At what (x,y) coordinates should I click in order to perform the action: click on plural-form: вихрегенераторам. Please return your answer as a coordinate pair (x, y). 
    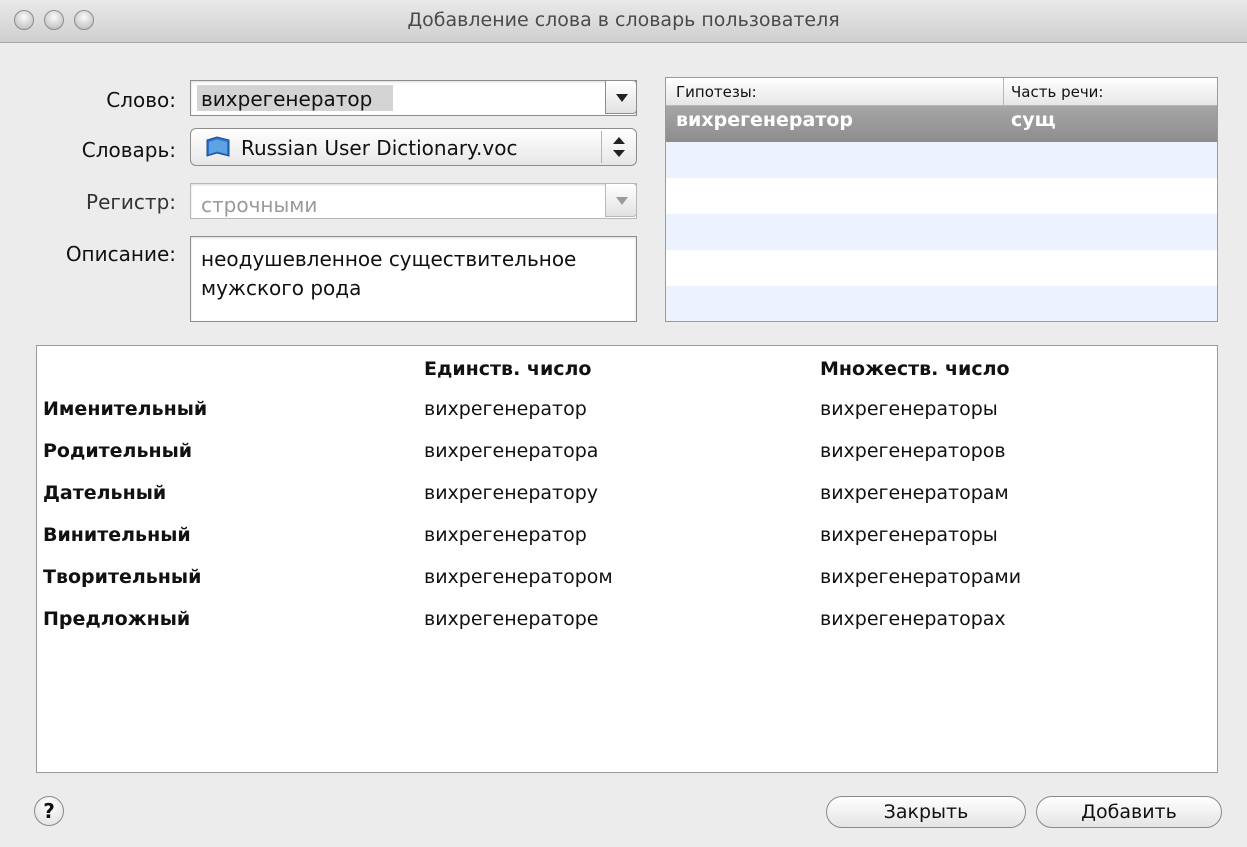
    Looking at the image, I should click on (914, 493).